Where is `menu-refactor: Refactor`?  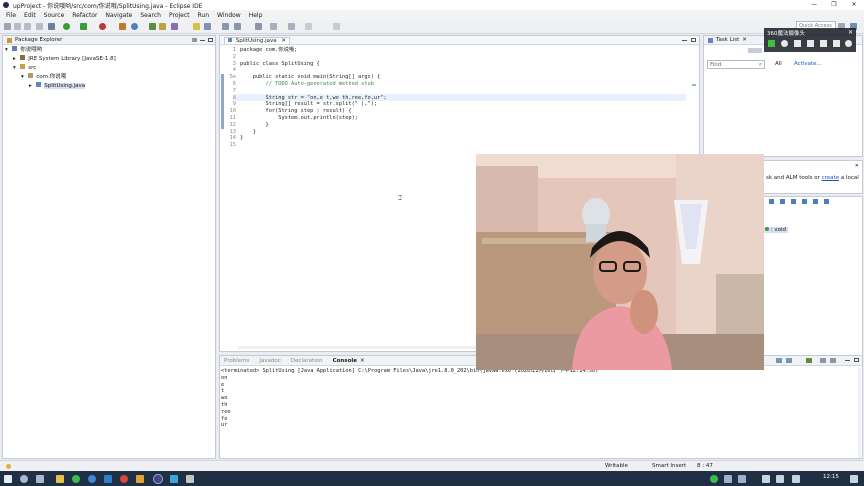
menu-refactor: Refactor is located at coordinates (84, 15).